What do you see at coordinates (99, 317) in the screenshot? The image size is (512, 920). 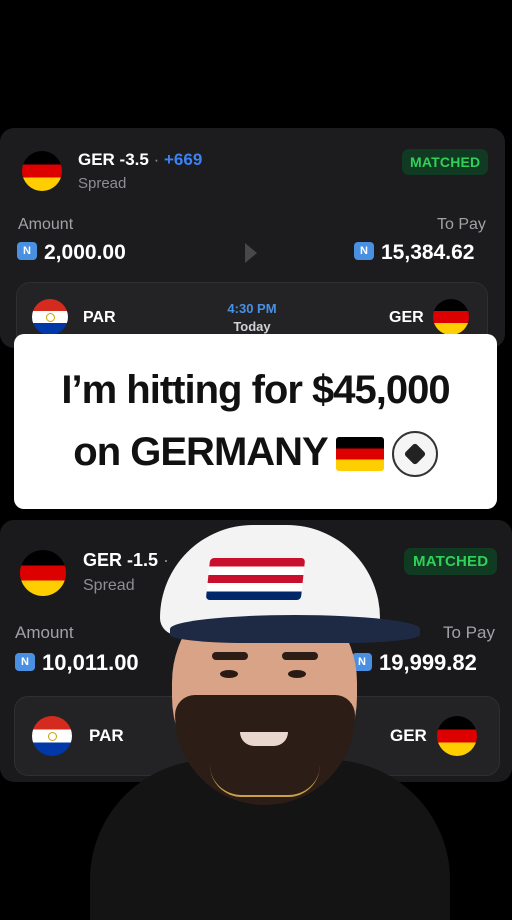 I see `home-team: PAR` at bounding box center [99, 317].